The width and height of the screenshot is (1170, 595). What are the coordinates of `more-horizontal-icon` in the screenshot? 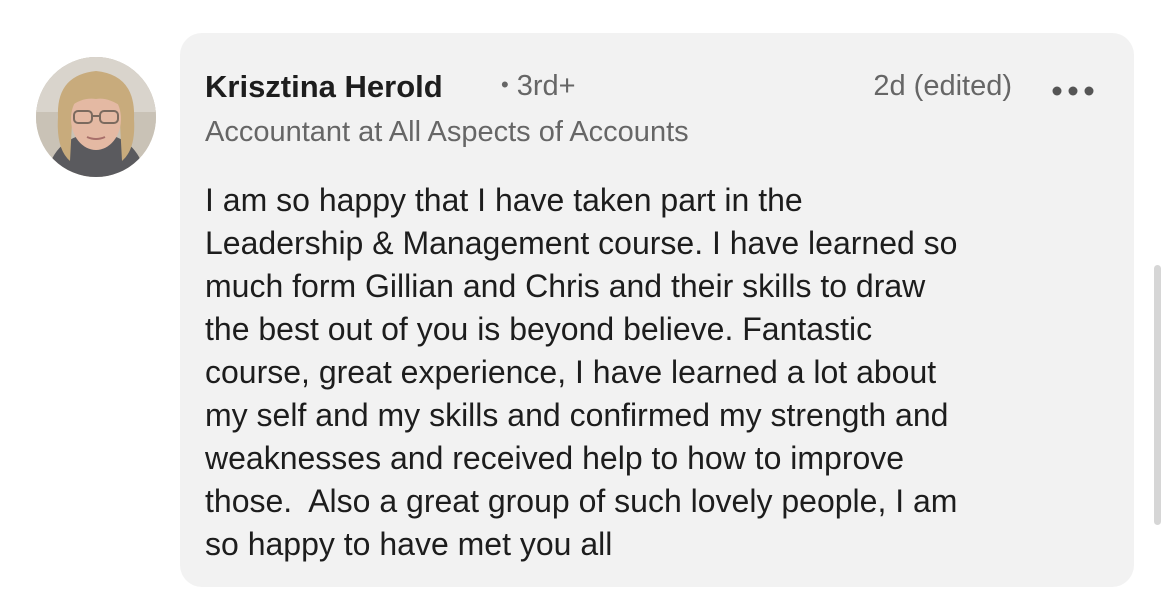 It's located at (1073, 91).